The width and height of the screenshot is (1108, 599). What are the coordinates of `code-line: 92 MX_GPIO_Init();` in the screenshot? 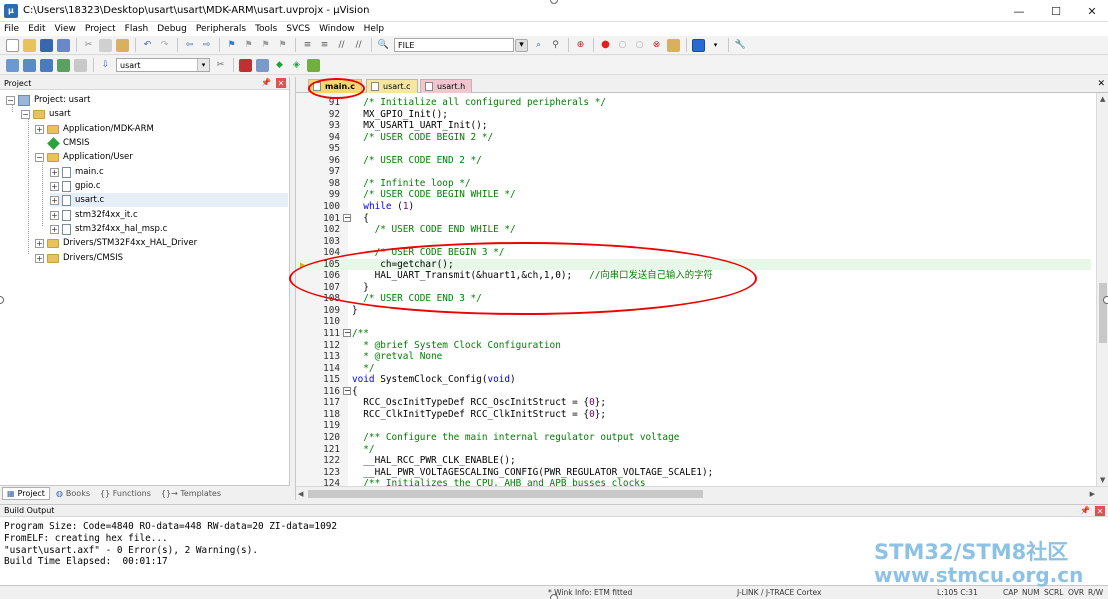 It's located at (693, 115).